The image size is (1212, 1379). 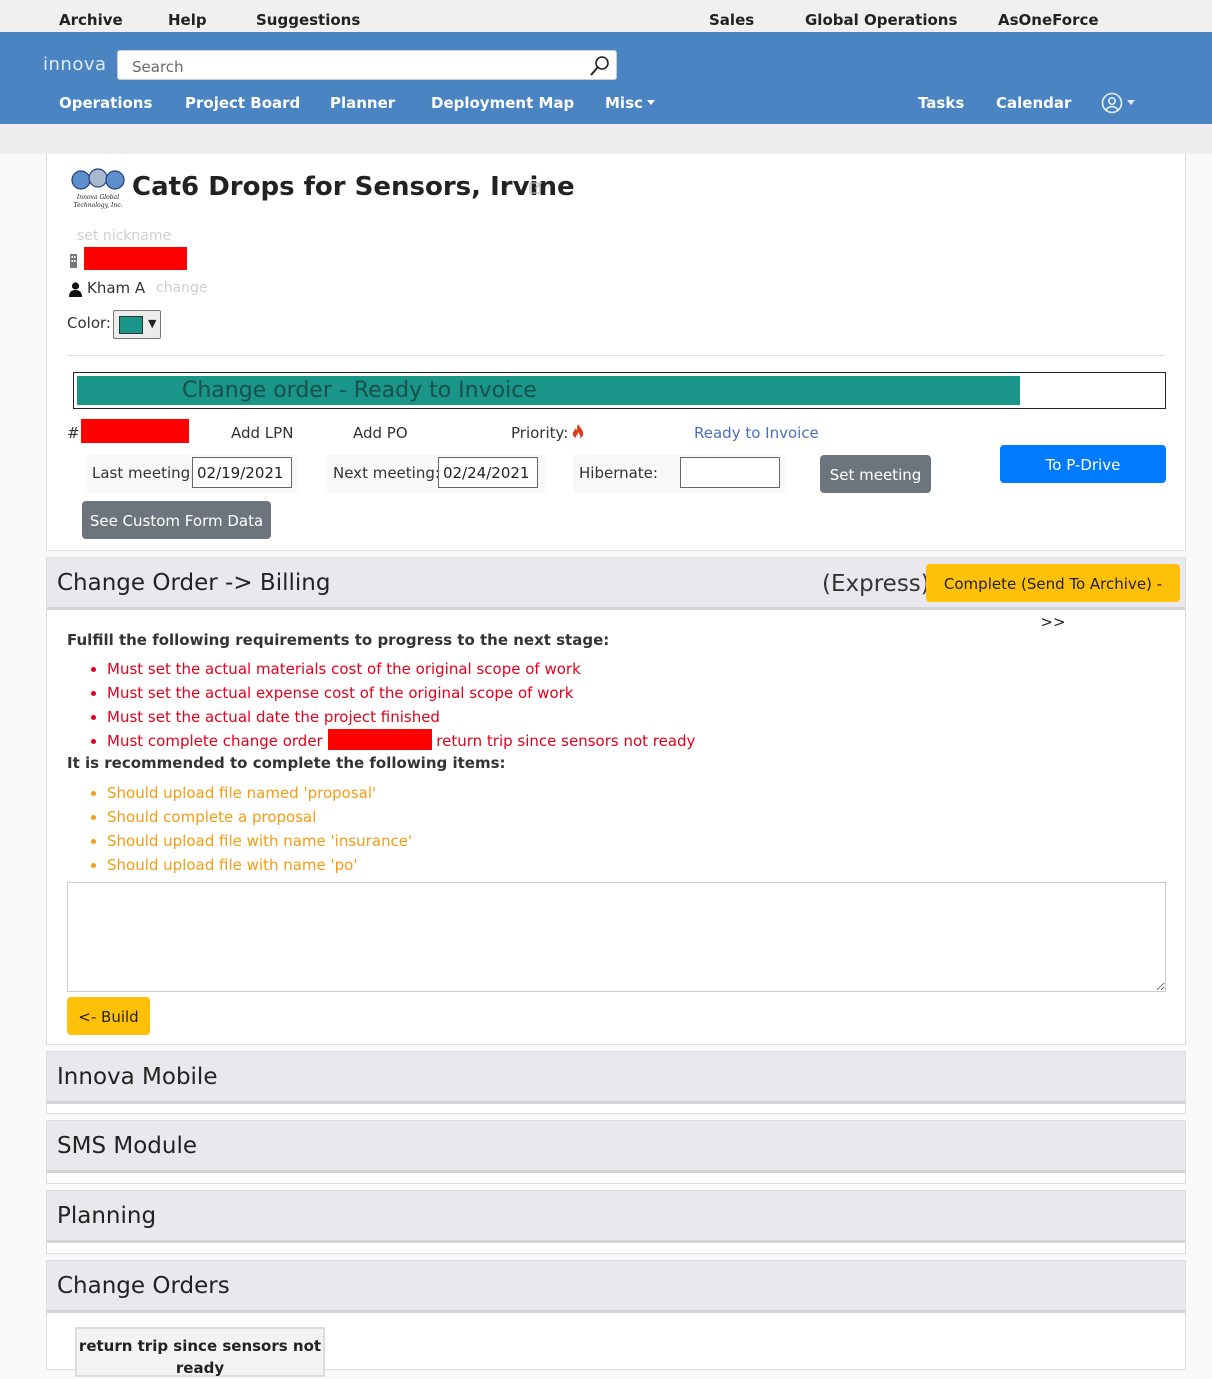 What do you see at coordinates (578, 434) in the screenshot?
I see `fire-icon` at bounding box center [578, 434].